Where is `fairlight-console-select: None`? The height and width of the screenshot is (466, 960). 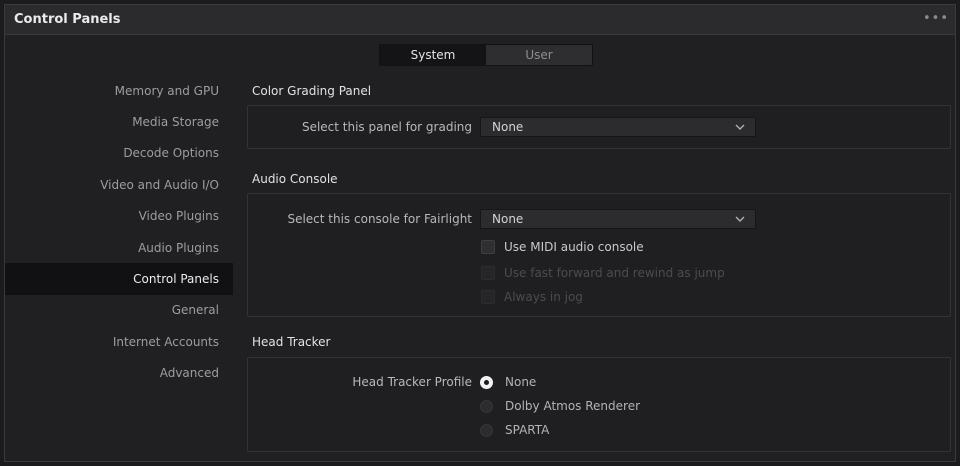
fairlight-console-select: None is located at coordinates (618, 219).